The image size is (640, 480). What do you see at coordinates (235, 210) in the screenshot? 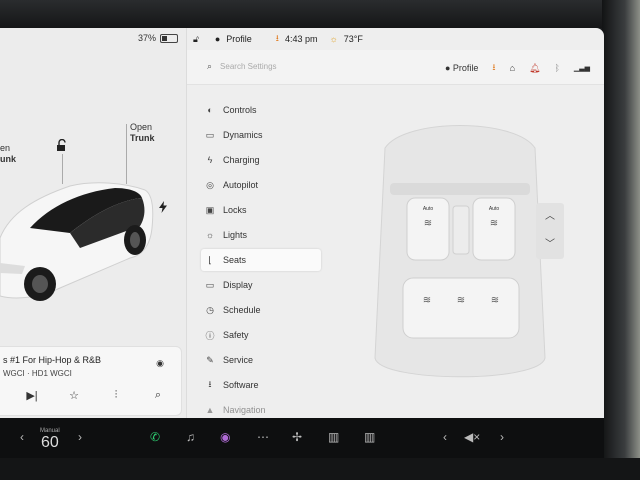
I see `menu-item-label: Locks` at bounding box center [235, 210].